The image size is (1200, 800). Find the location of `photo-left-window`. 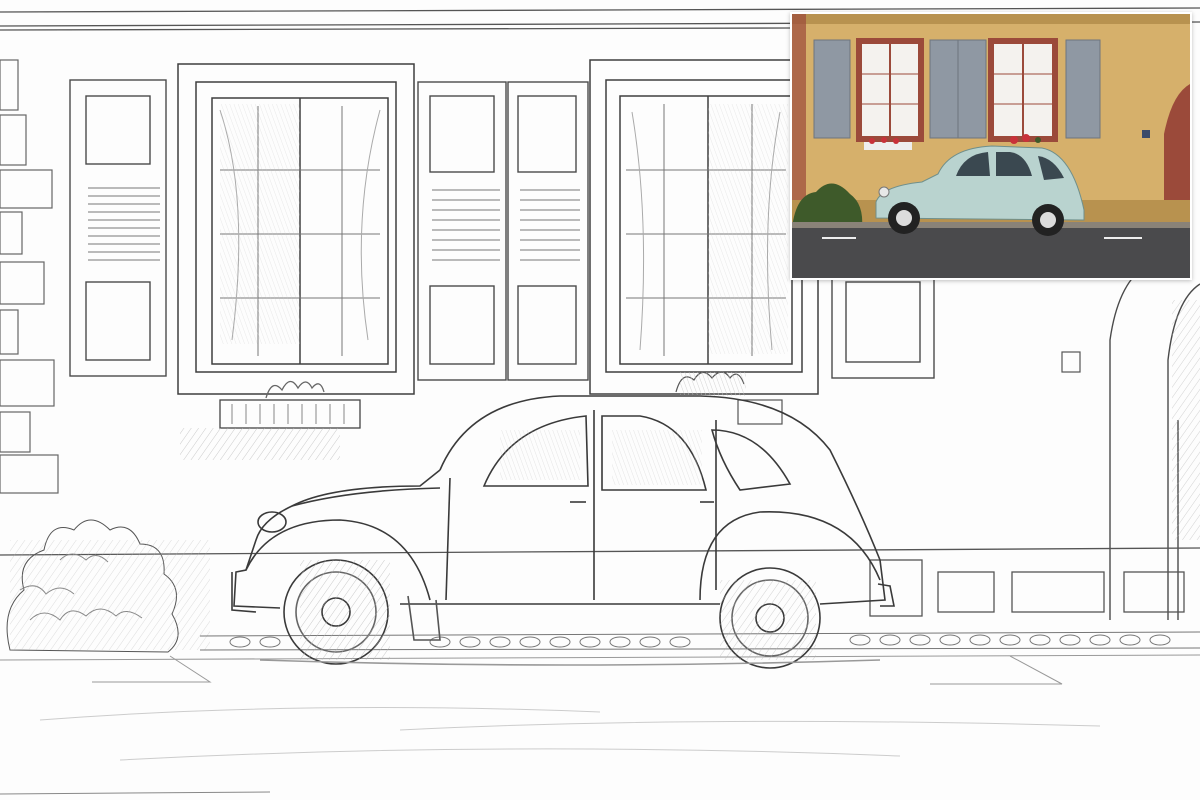

photo-left-window is located at coordinates (900, 94).